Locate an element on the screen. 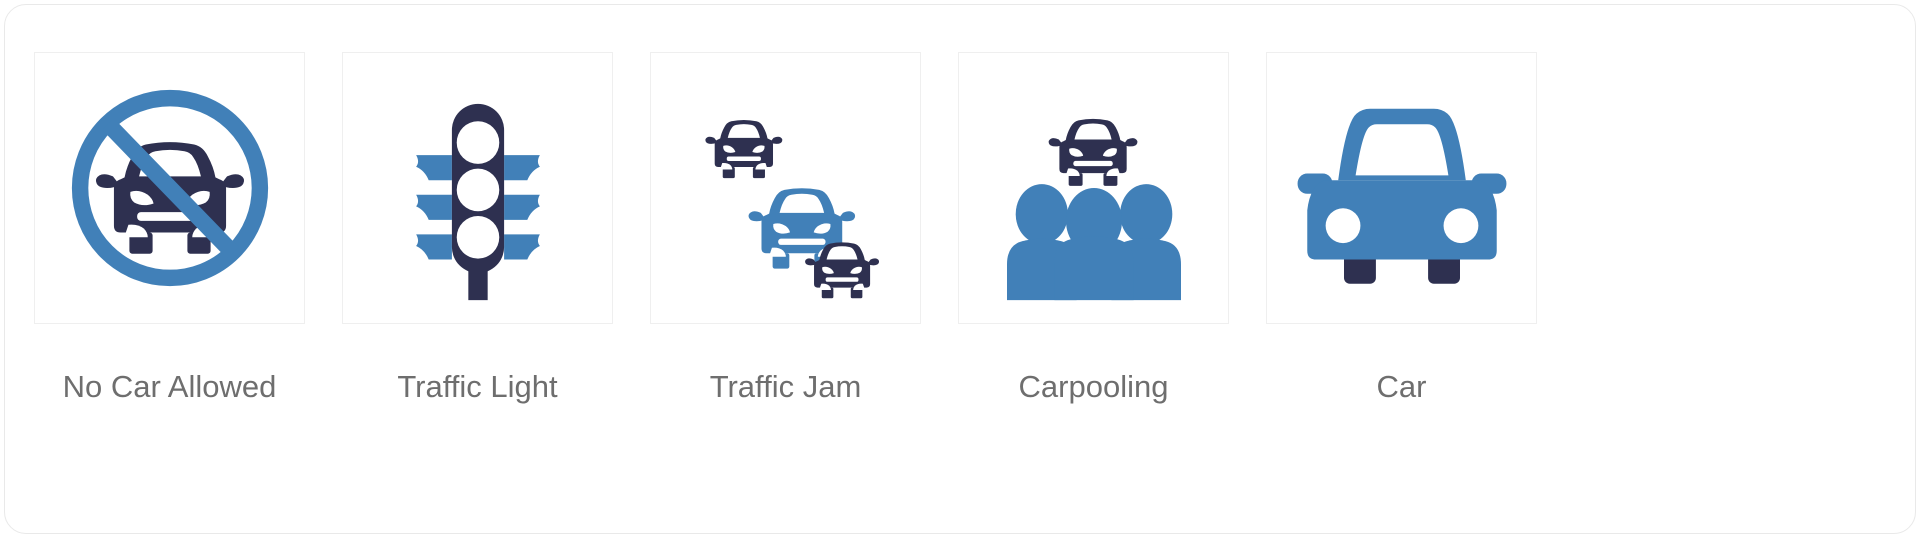  icon-box-carpooling is located at coordinates (1093, 188).